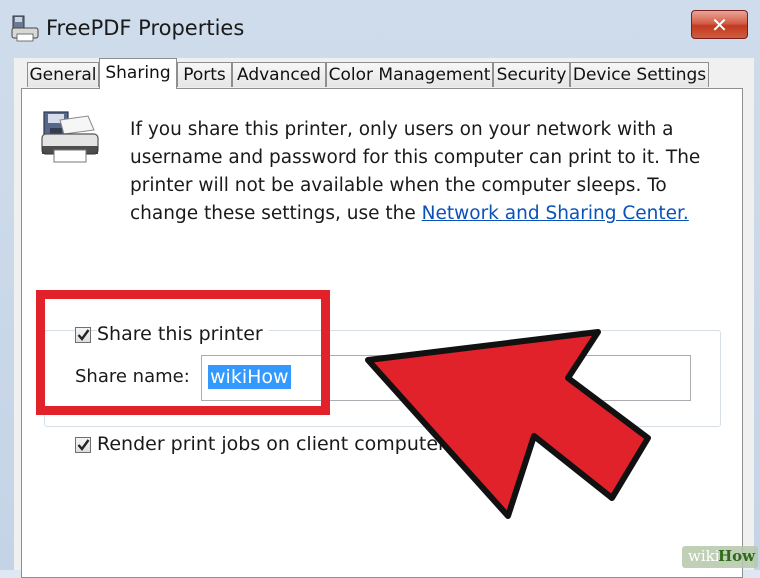 Image resolution: width=760 pixels, height=578 pixels. What do you see at coordinates (145, 28) in the screenshot?
I see `window-title: FreePDF Properties` at bounding box center [145, 28].